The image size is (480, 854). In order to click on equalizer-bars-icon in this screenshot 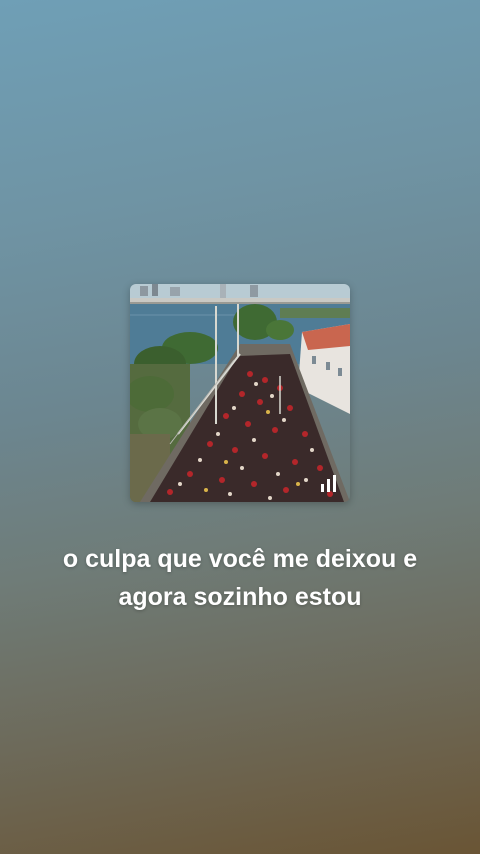, I will do `click(329, 483)`.